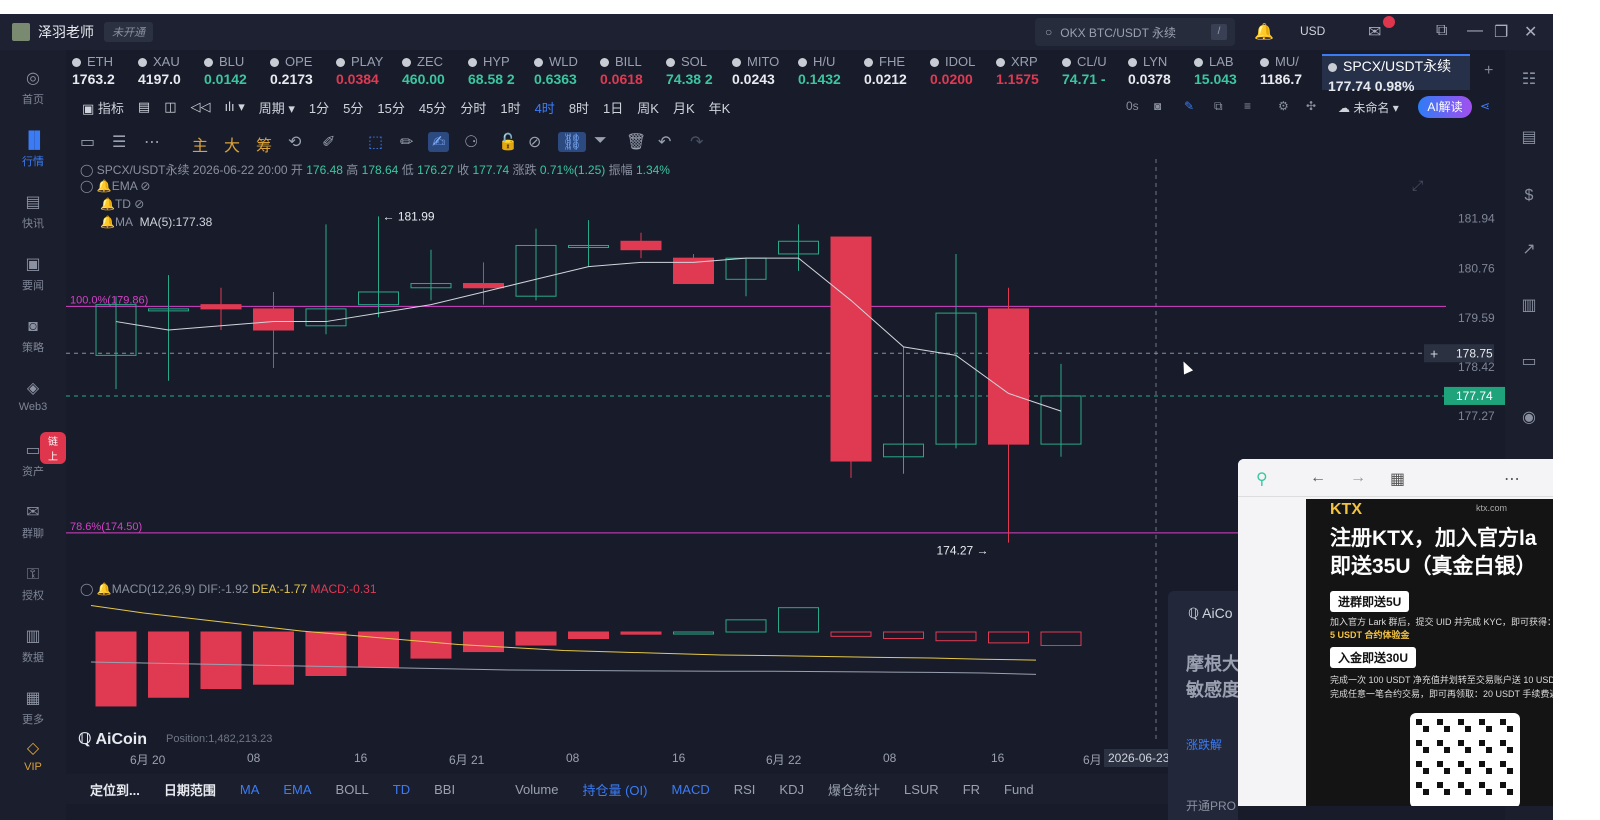  I want to click on bottom-item-12: 爆仓统计, so click(854, 789).